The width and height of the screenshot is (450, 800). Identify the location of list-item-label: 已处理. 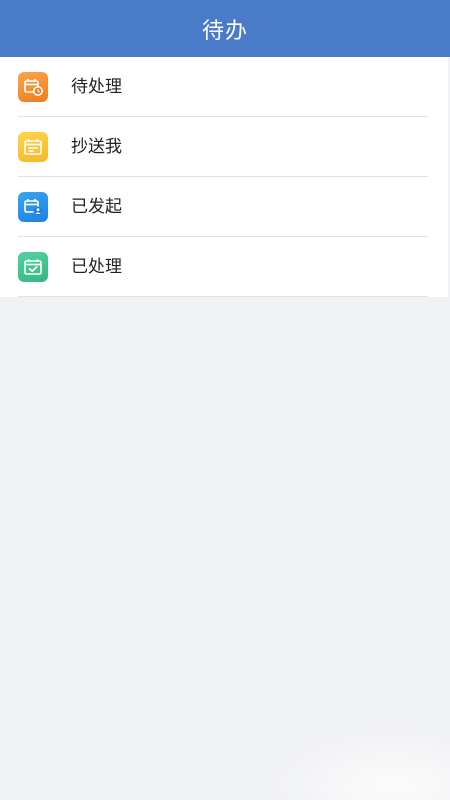
(96, 267).